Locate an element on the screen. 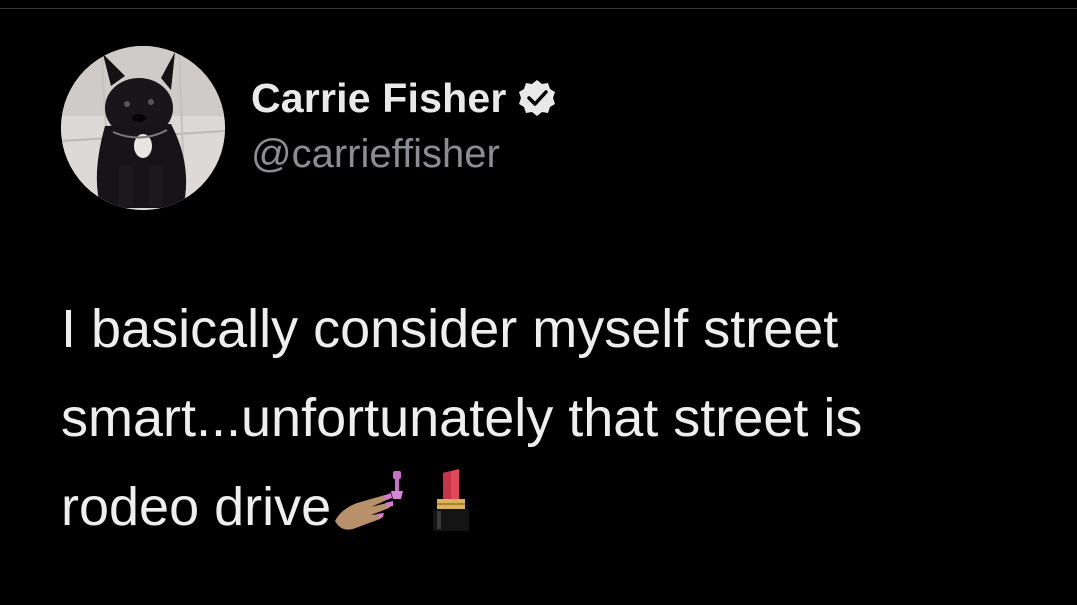 The width and height of the screenshot is (1077, 605). top-divider is located at coordinates (538, 8).